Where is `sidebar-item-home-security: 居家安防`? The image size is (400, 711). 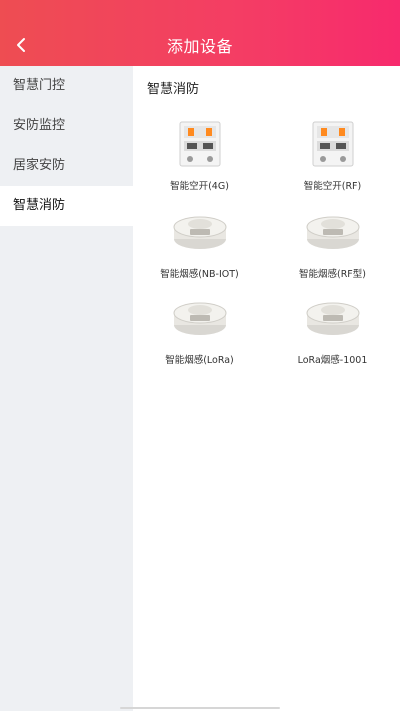
sidebar-item-home-security: 居家安防 is located at coordinates (66, 166).